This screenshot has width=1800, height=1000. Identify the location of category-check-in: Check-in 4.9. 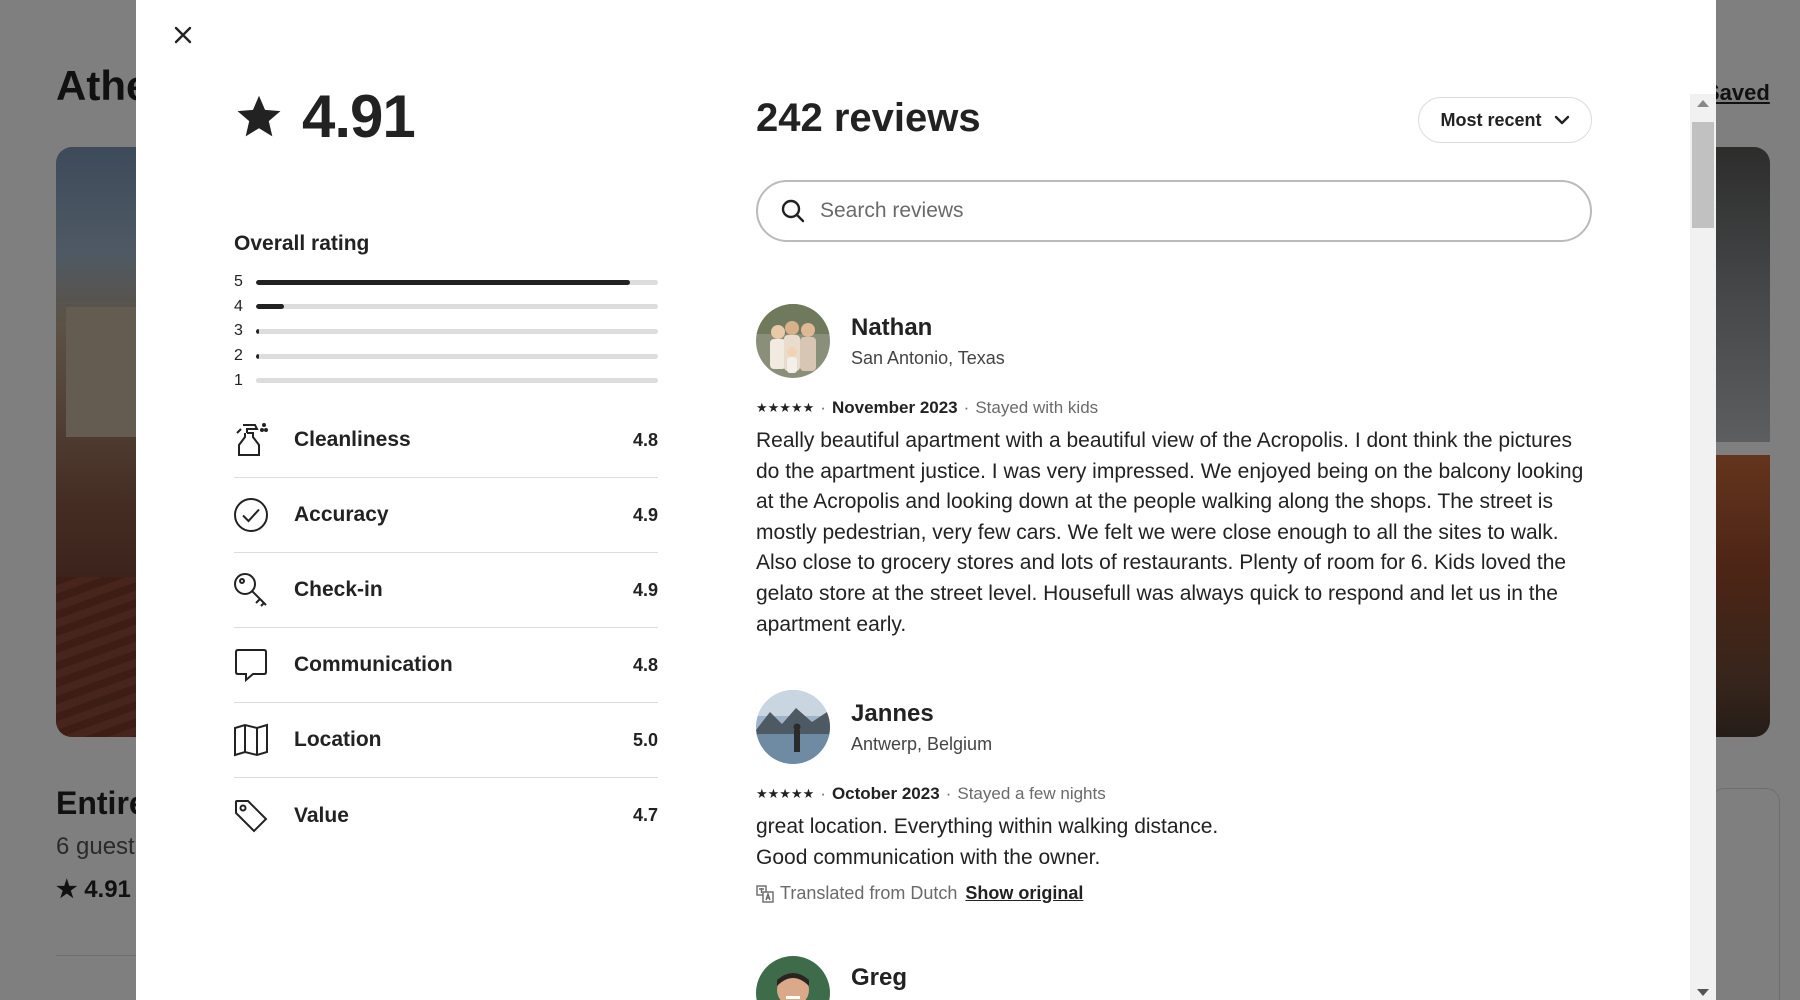
(446, 590).